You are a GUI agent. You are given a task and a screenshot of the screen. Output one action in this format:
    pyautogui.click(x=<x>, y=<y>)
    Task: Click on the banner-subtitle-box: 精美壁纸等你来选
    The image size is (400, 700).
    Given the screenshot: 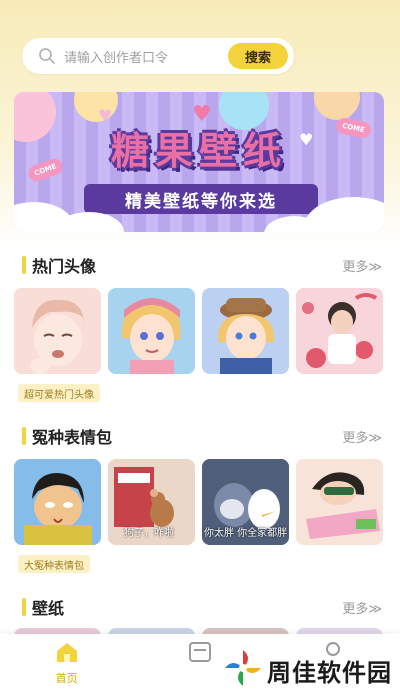 What is the action you would take?
    pyautogui.click(x=201, y=199)
    